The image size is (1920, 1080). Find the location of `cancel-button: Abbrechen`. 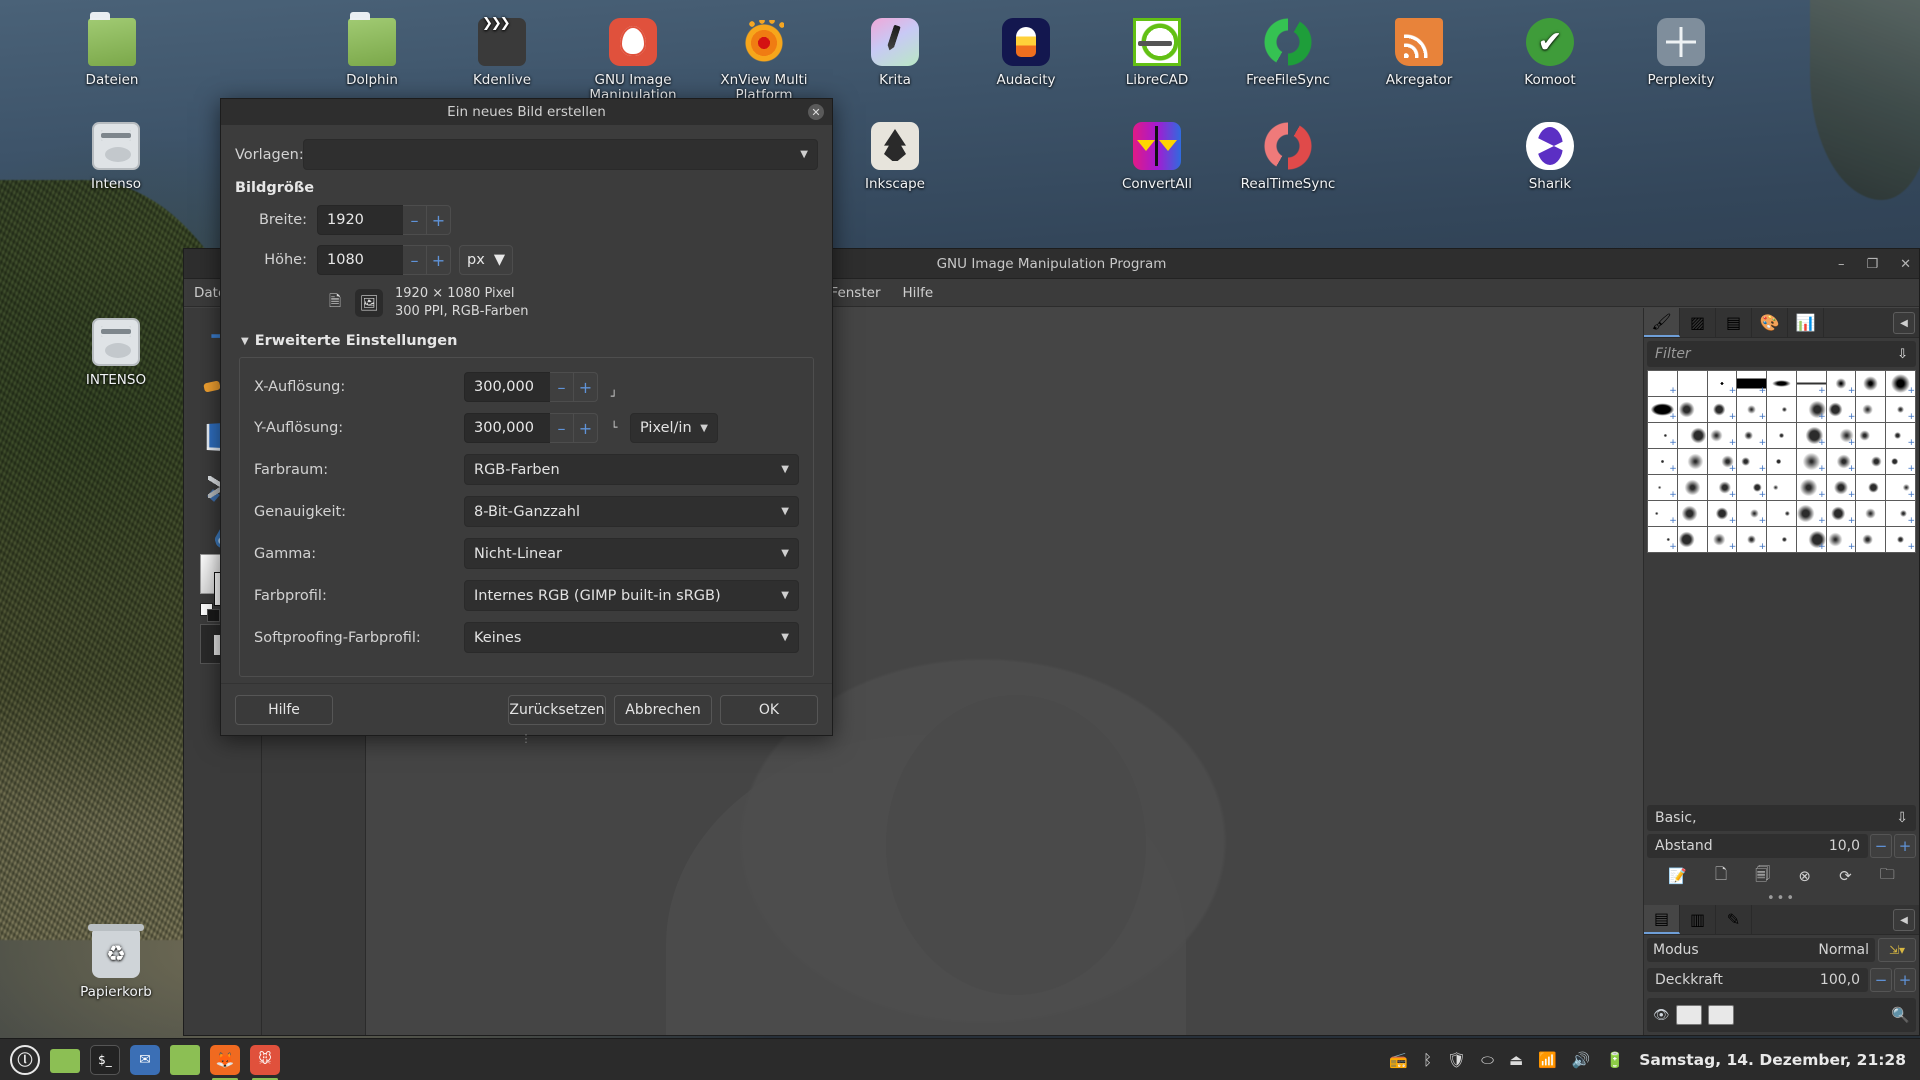

cancel-button: Abbrechen is located at coordinates (663, 709).